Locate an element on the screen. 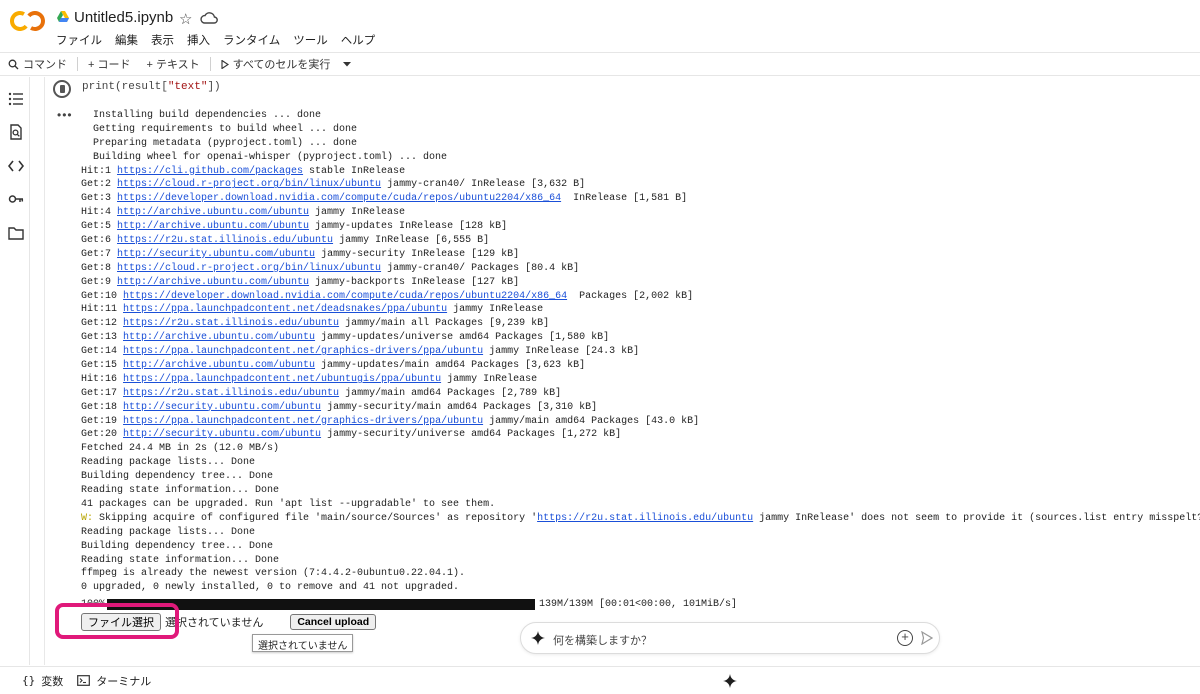 The height and width of the screenshot is (694, 1200). cell-border is located at coordinates (44, 371).